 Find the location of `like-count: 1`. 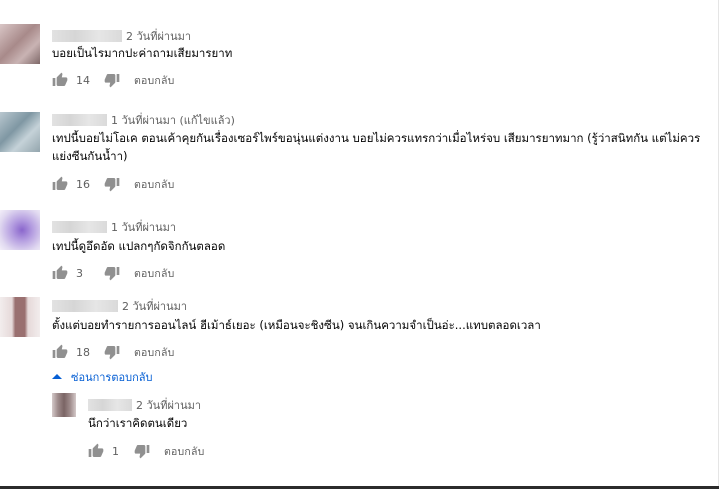

like-count: 1 is located at coordinates (115, 451).